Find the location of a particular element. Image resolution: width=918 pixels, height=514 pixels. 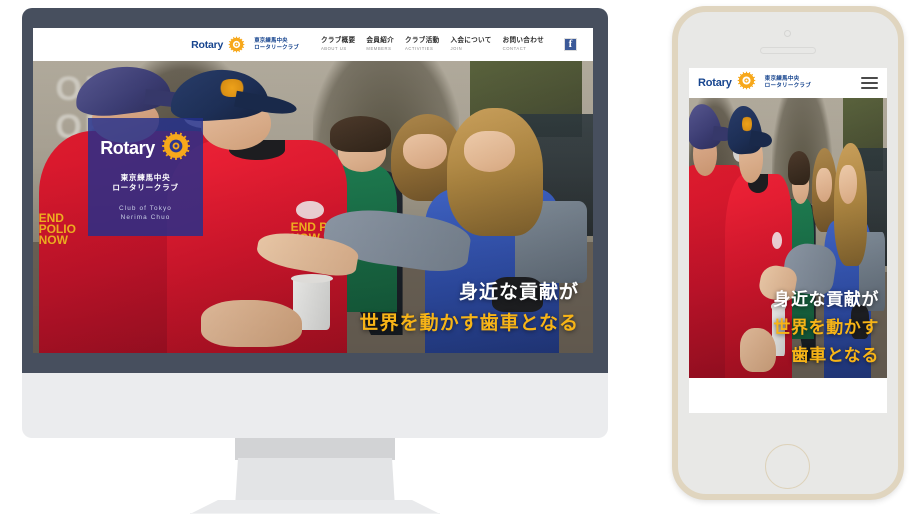

card-jp-line2: ロータリークラブ is located at coordinates (145, 188).